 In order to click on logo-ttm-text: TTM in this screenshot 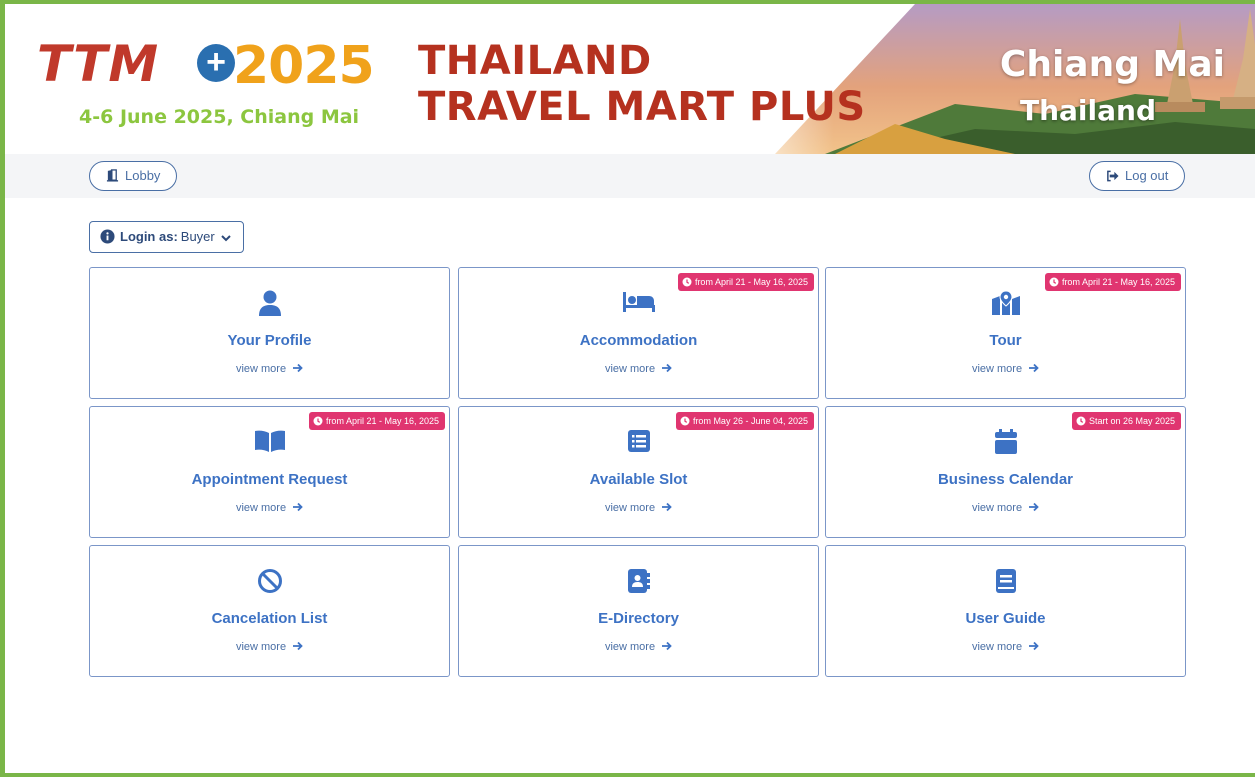, I will do `click(98, 64)`.